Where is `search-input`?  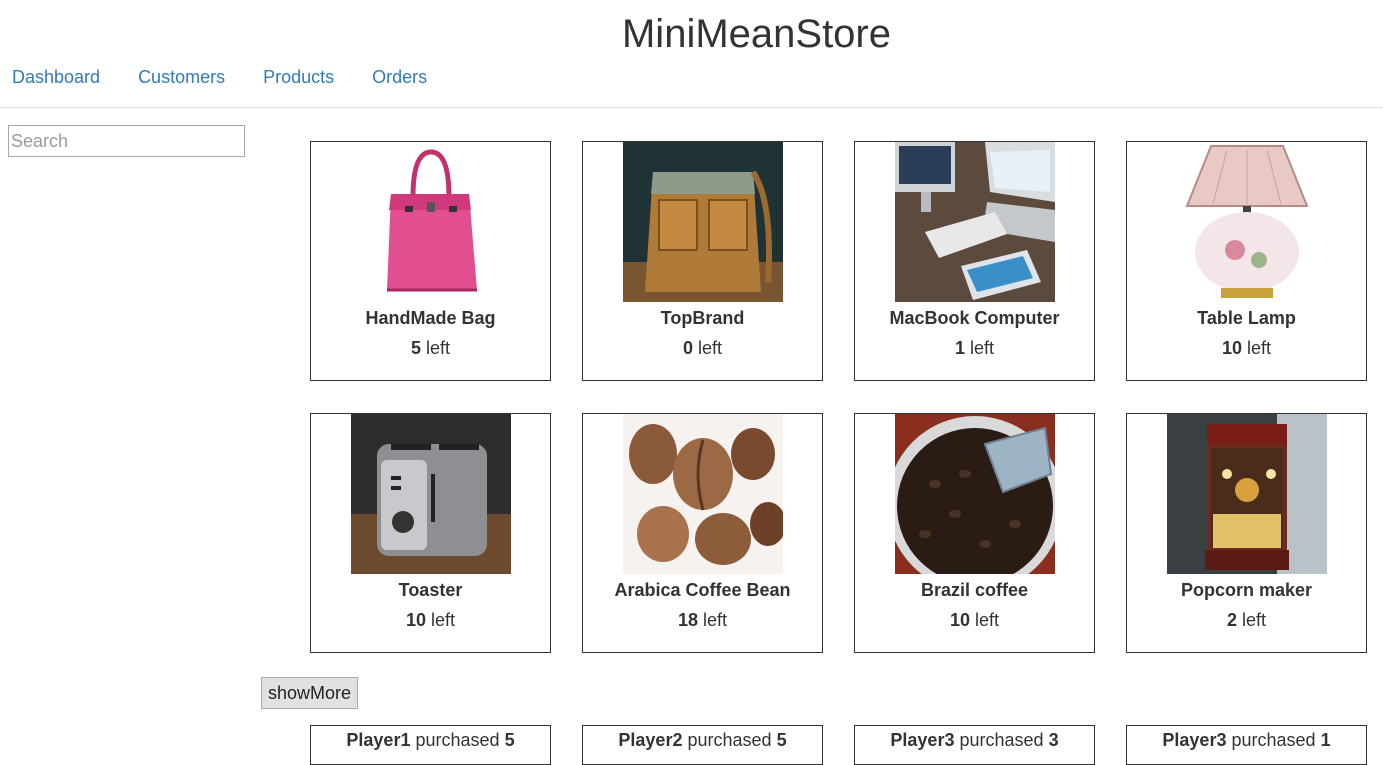
search-input is located at coordinates (126, 141).